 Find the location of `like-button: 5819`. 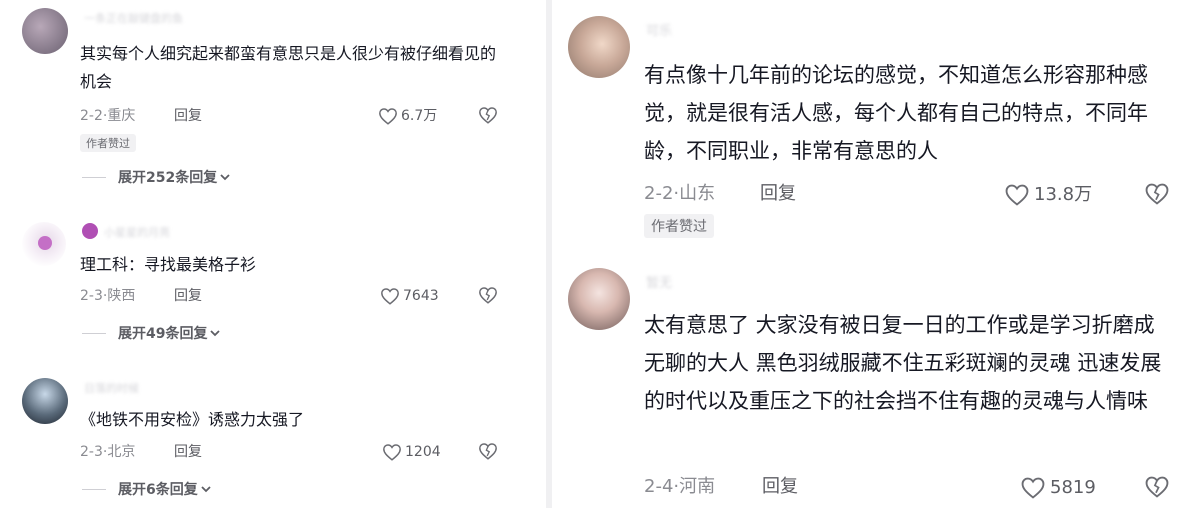

like-button: 5819 is located at coordinates (1058, 487).